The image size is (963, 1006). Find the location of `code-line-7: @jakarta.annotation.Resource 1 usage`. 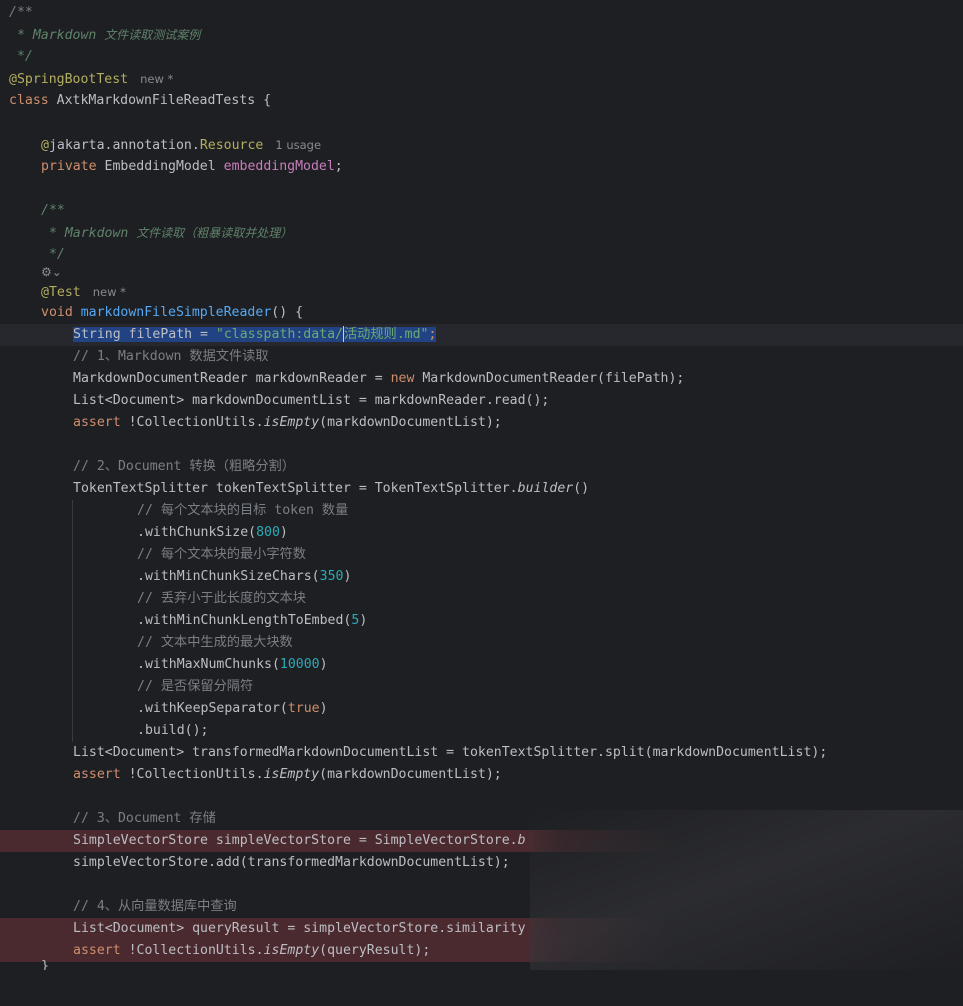

code-line-7: @jakarta.annotation.Resource 1 usage is located at coordinates (481, 145).